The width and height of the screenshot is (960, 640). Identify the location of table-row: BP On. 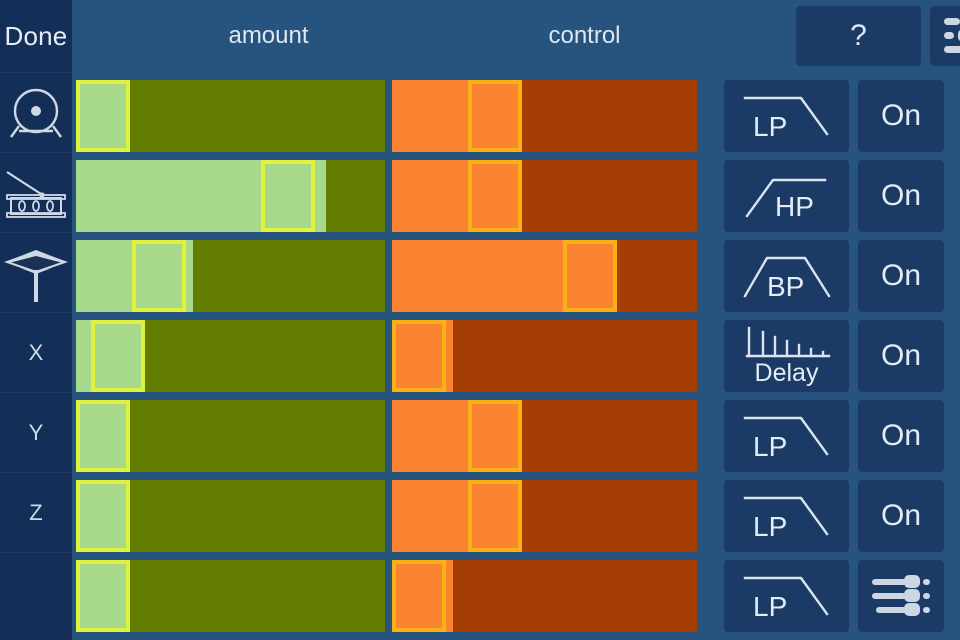
(480, 272).